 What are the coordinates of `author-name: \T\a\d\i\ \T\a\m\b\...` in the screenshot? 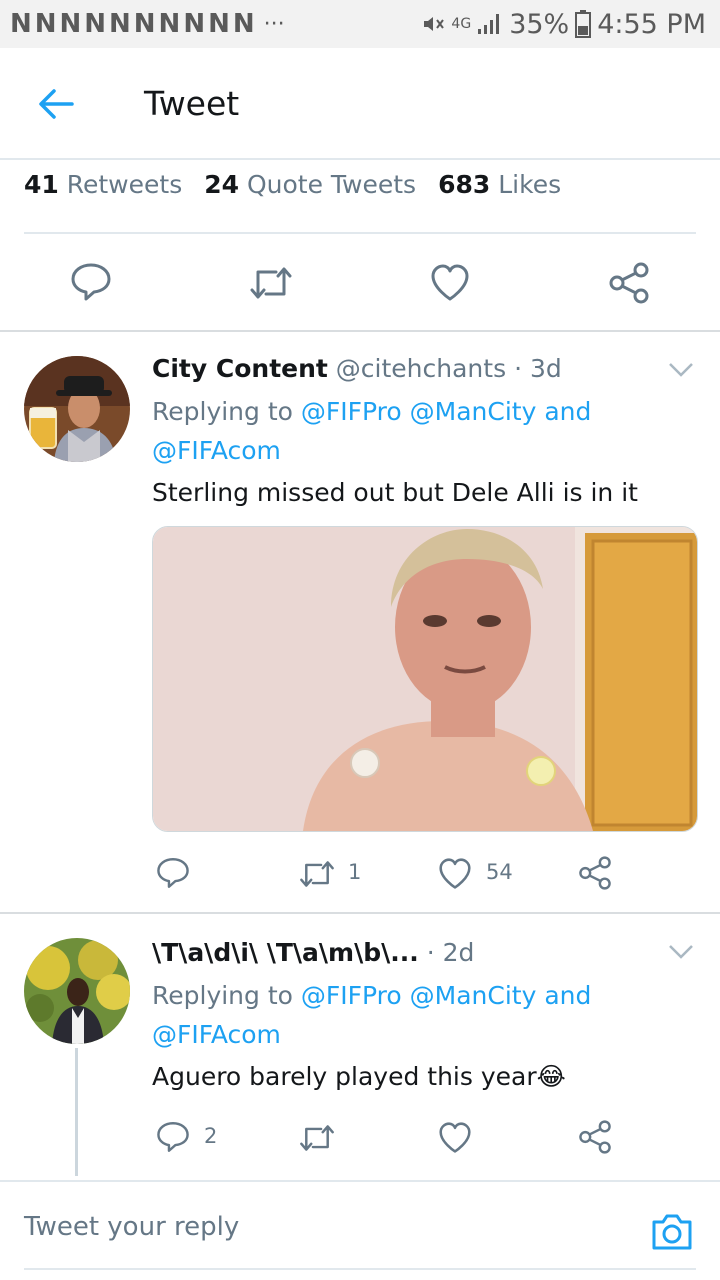 It's located at (285, 952).